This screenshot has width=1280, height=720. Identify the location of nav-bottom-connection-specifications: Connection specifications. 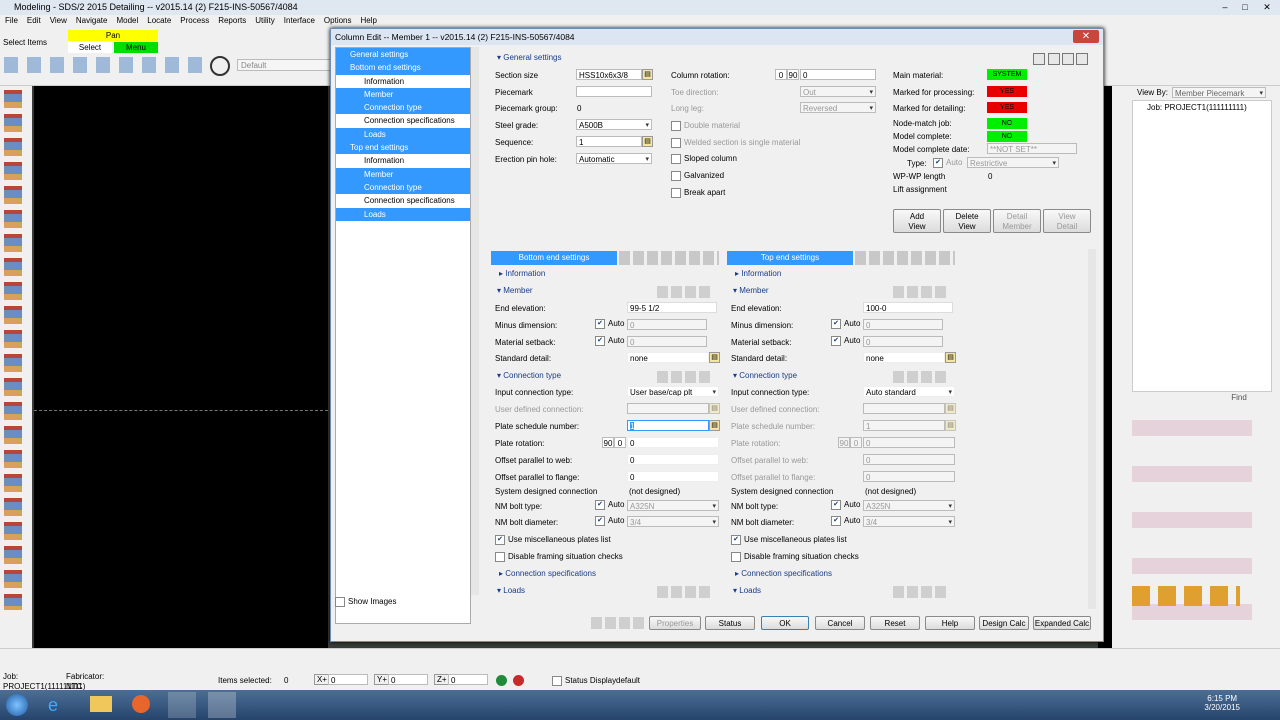
(403, 121).